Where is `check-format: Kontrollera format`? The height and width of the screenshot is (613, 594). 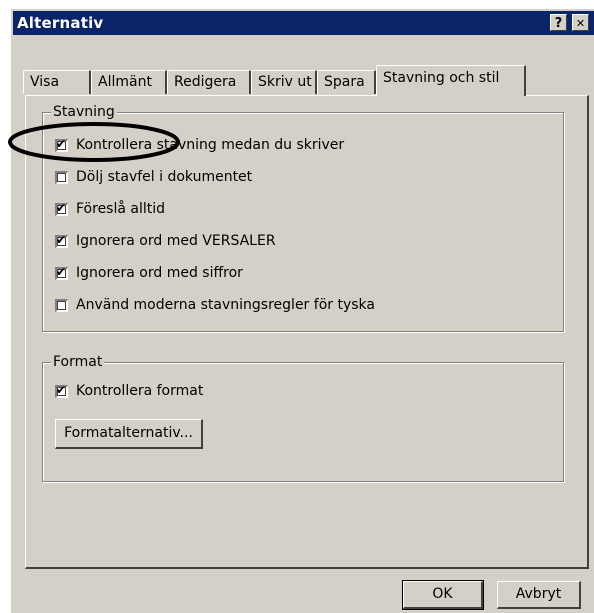
check-format: Kontrollera format is located at coordinates (129, 391).